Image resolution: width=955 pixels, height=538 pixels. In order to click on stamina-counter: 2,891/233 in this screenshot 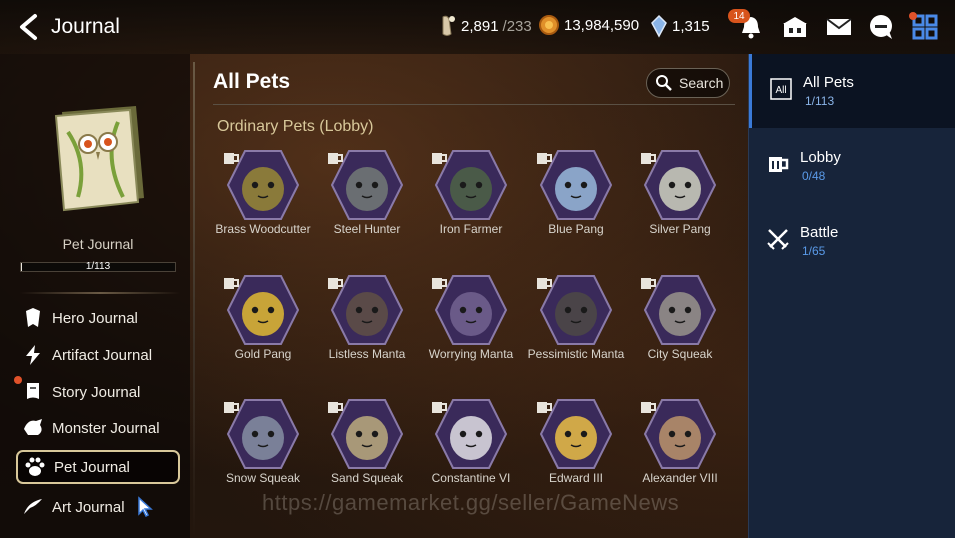, I will do `click(484, 26)`.